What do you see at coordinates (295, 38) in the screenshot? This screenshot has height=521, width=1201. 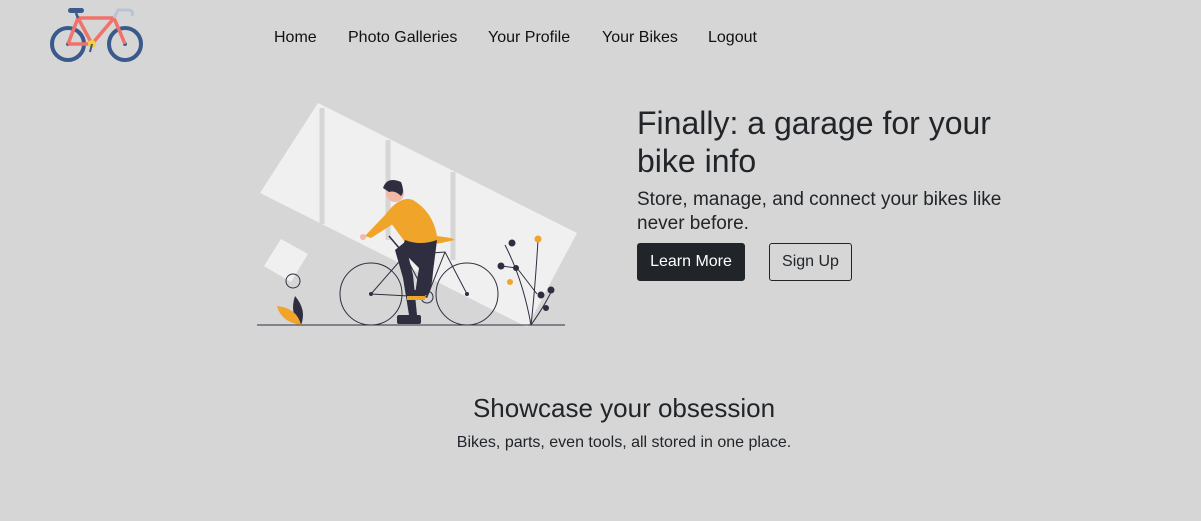 I see `nav-item-home: Home` at bounding box center [295, 38].